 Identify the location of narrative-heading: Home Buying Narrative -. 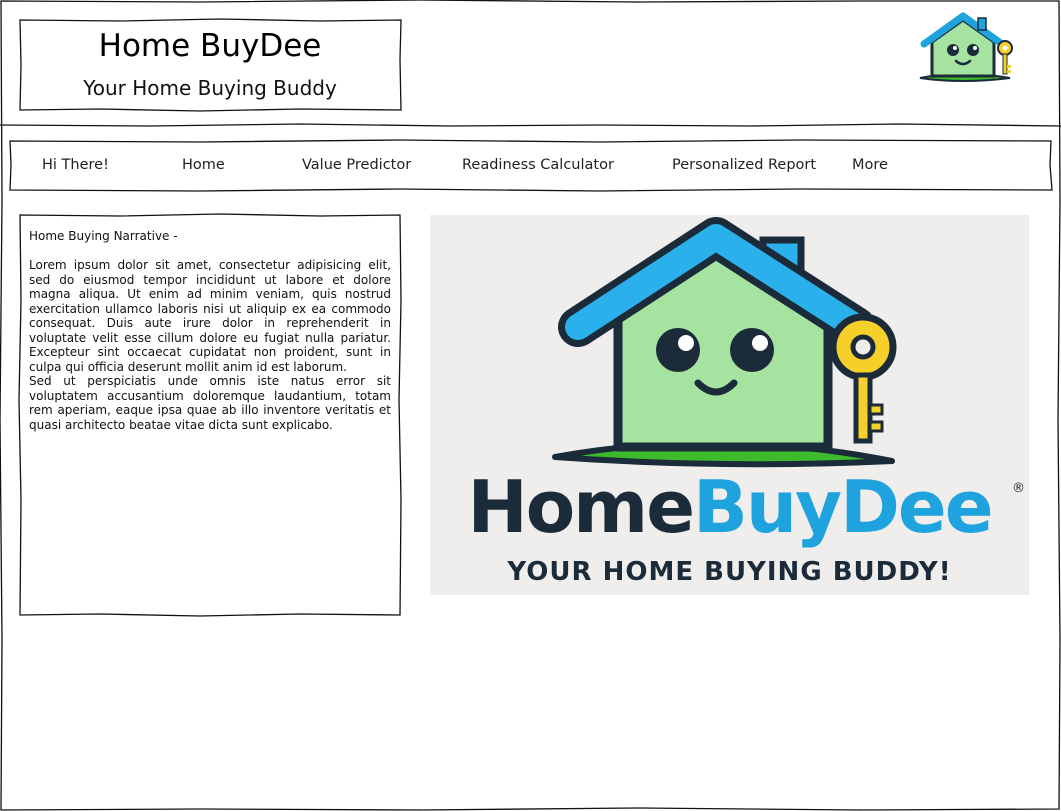
(103, 236).